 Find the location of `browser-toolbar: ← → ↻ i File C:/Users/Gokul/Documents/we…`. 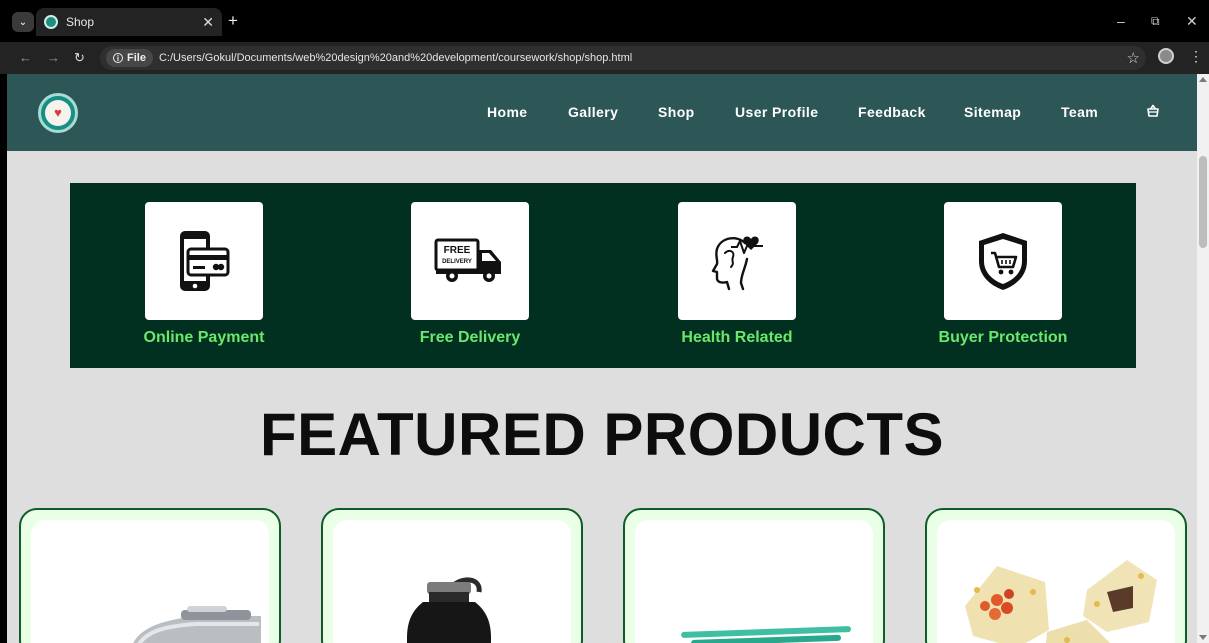

browser-toolbar: ← → ↻ i File C:/Users/Gokul/Documents/we… is located at coordinates (604, 58).